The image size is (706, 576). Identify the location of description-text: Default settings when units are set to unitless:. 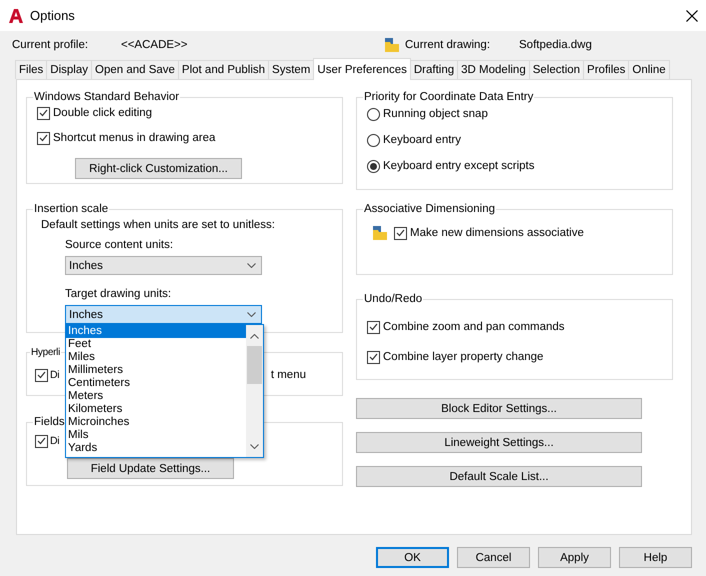
(158, 225).